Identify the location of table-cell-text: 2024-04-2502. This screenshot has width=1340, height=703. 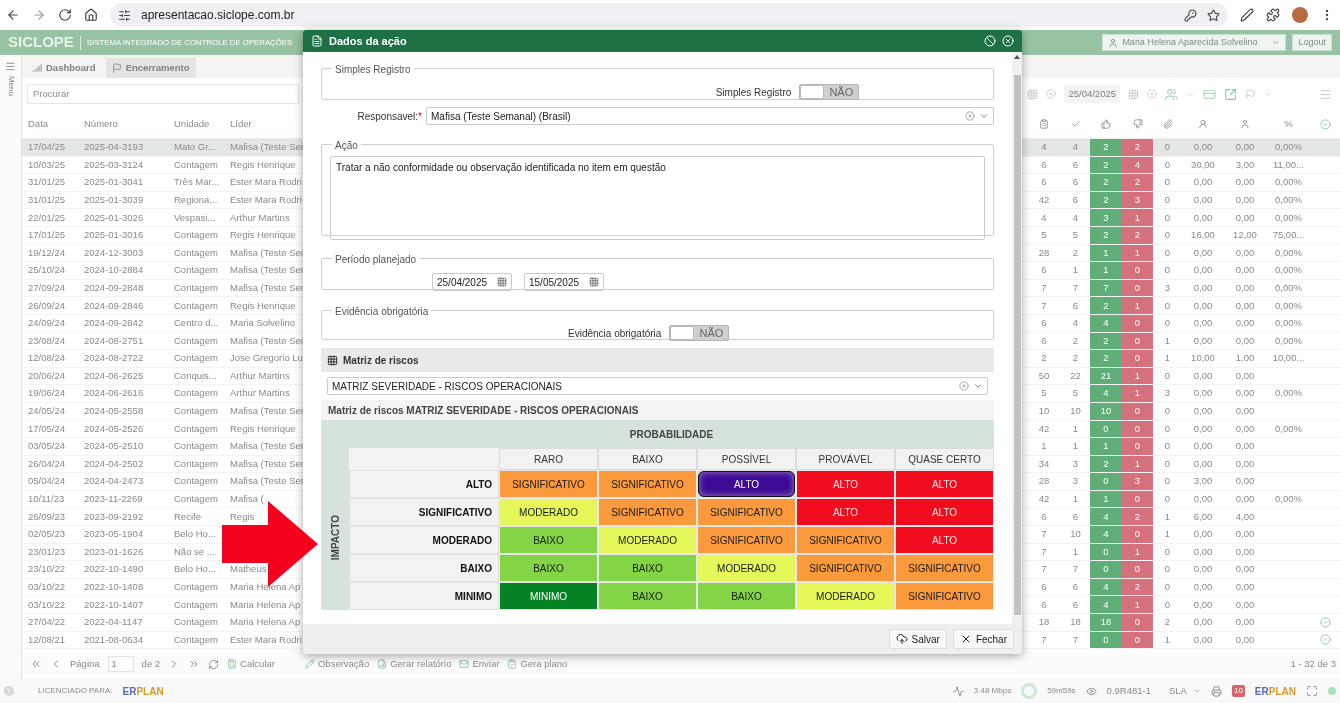
(114, 463).